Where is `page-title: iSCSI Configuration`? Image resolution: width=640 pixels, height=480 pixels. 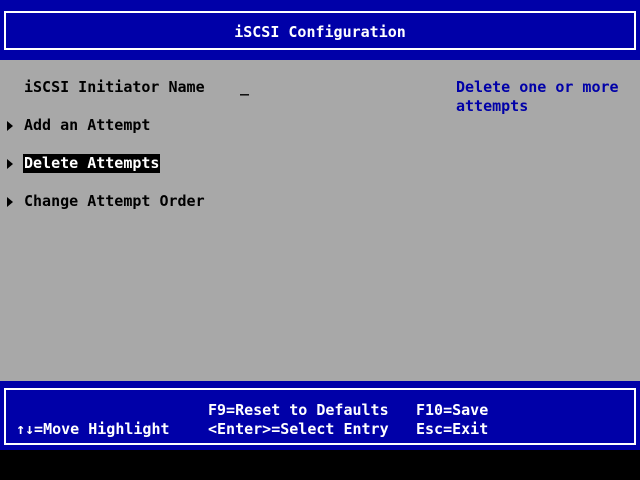
page-title: iSCSI Configuration is located at coordinates (320, 32).